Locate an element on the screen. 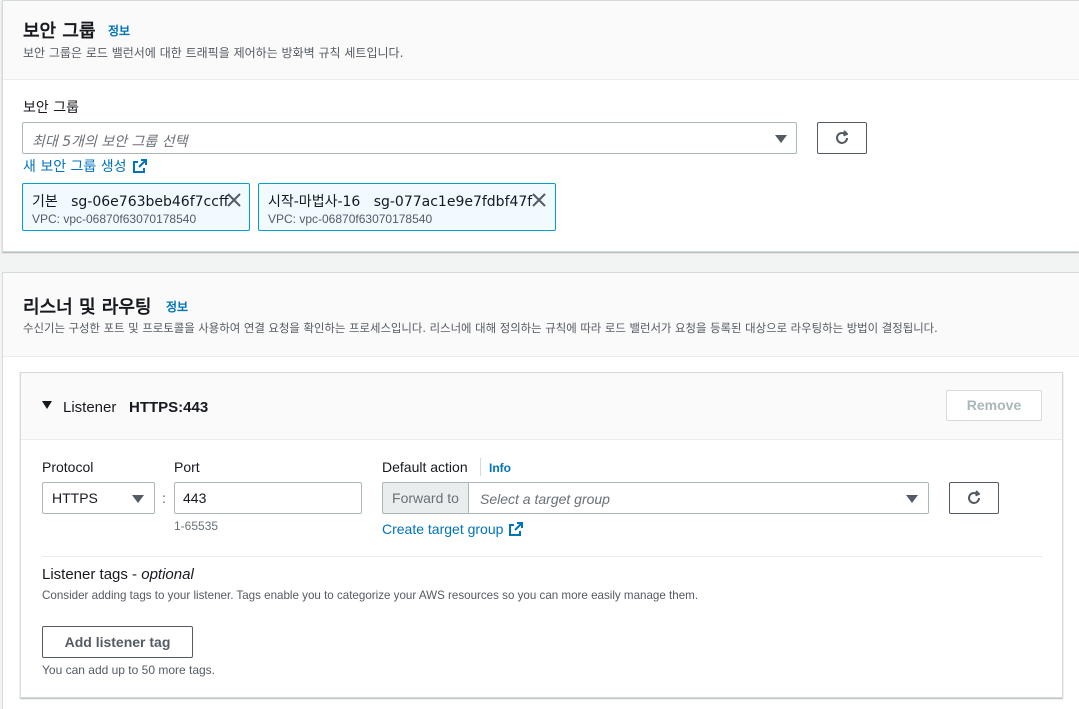  listener-divider is located at coordinates (542, 556).